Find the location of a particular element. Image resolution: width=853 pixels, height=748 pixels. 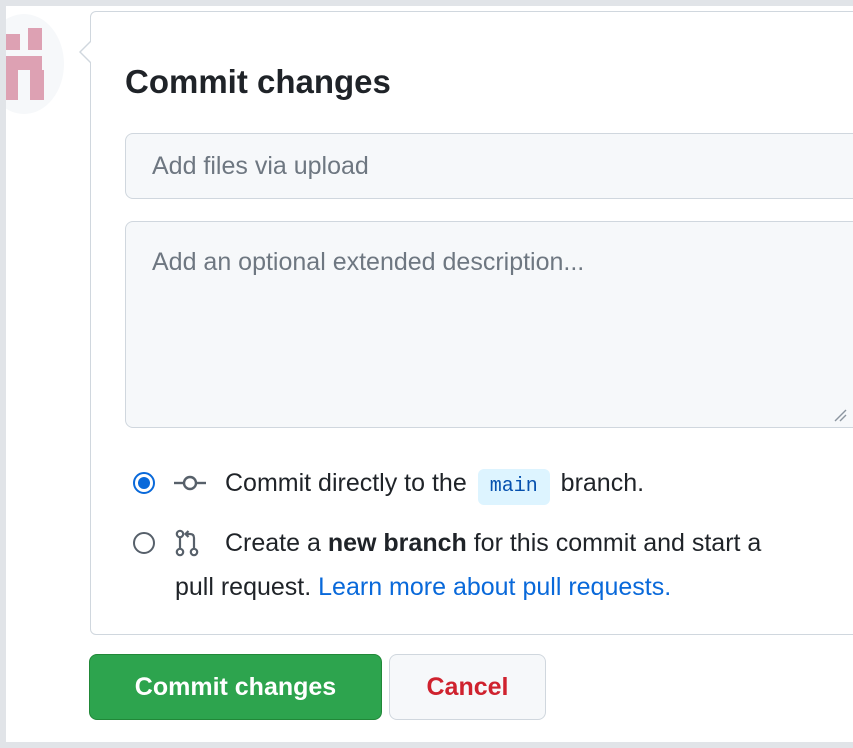

commit-summary-input is located at coordinates (489, 166).